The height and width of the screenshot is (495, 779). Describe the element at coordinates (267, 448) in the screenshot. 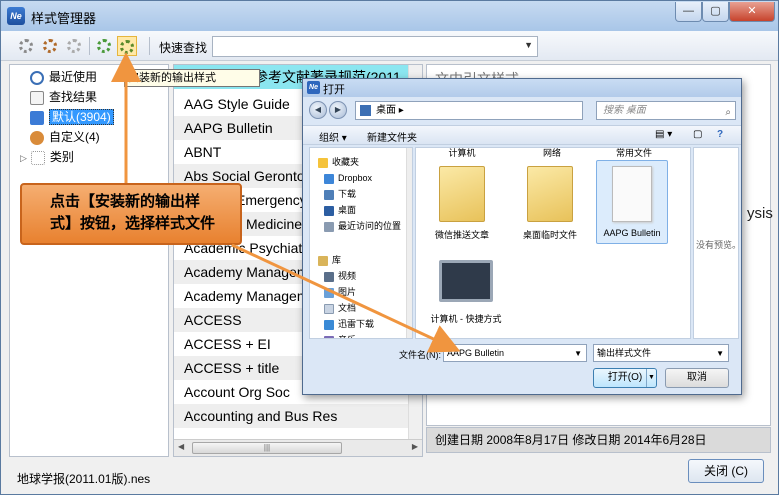

I see `scroll-thumb: |||` at that location.